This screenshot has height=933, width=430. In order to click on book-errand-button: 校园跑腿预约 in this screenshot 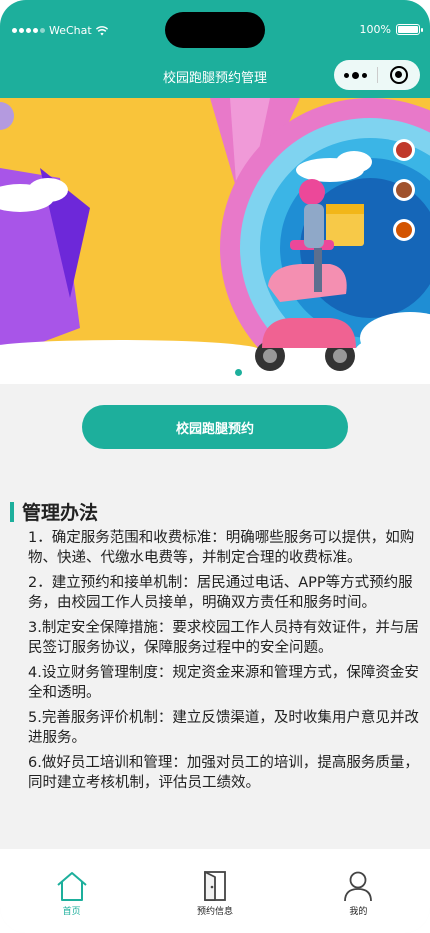, I will do `click(215, 427)`.